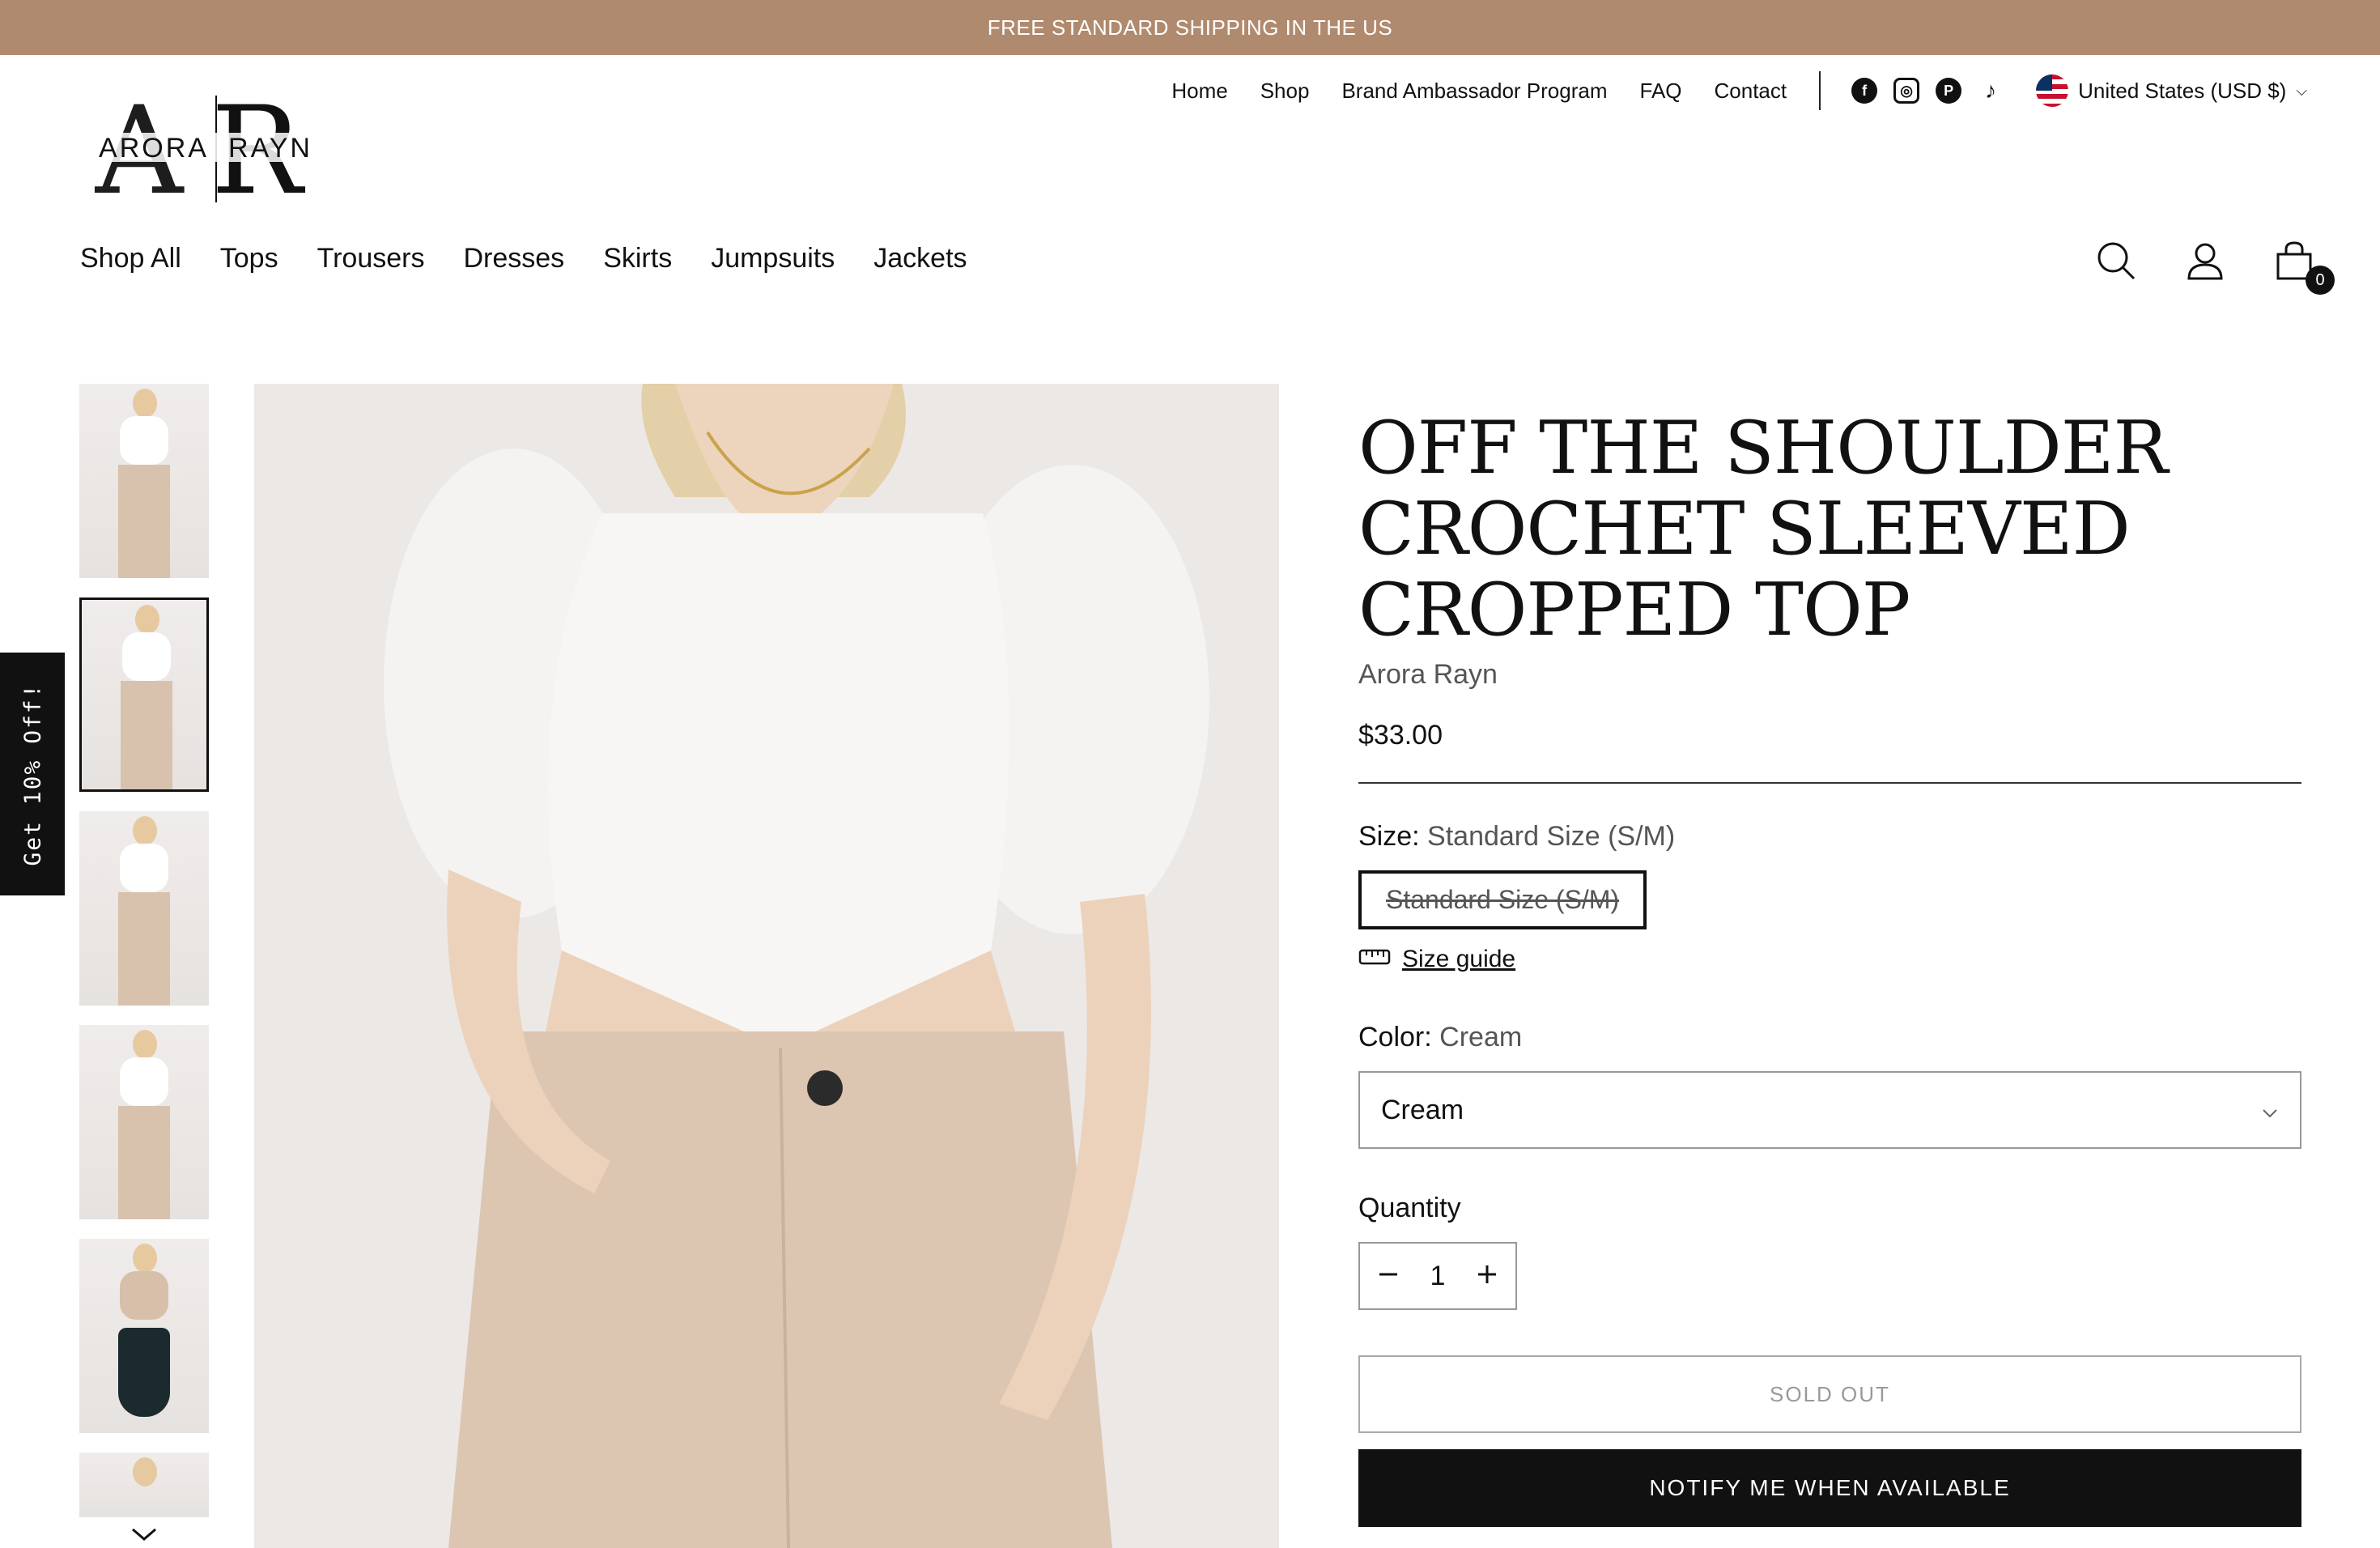  What do you see at coordinates (1388, 1276) in the screenshot?
I see `minus-icon` at bounding box center [1388, 1276].